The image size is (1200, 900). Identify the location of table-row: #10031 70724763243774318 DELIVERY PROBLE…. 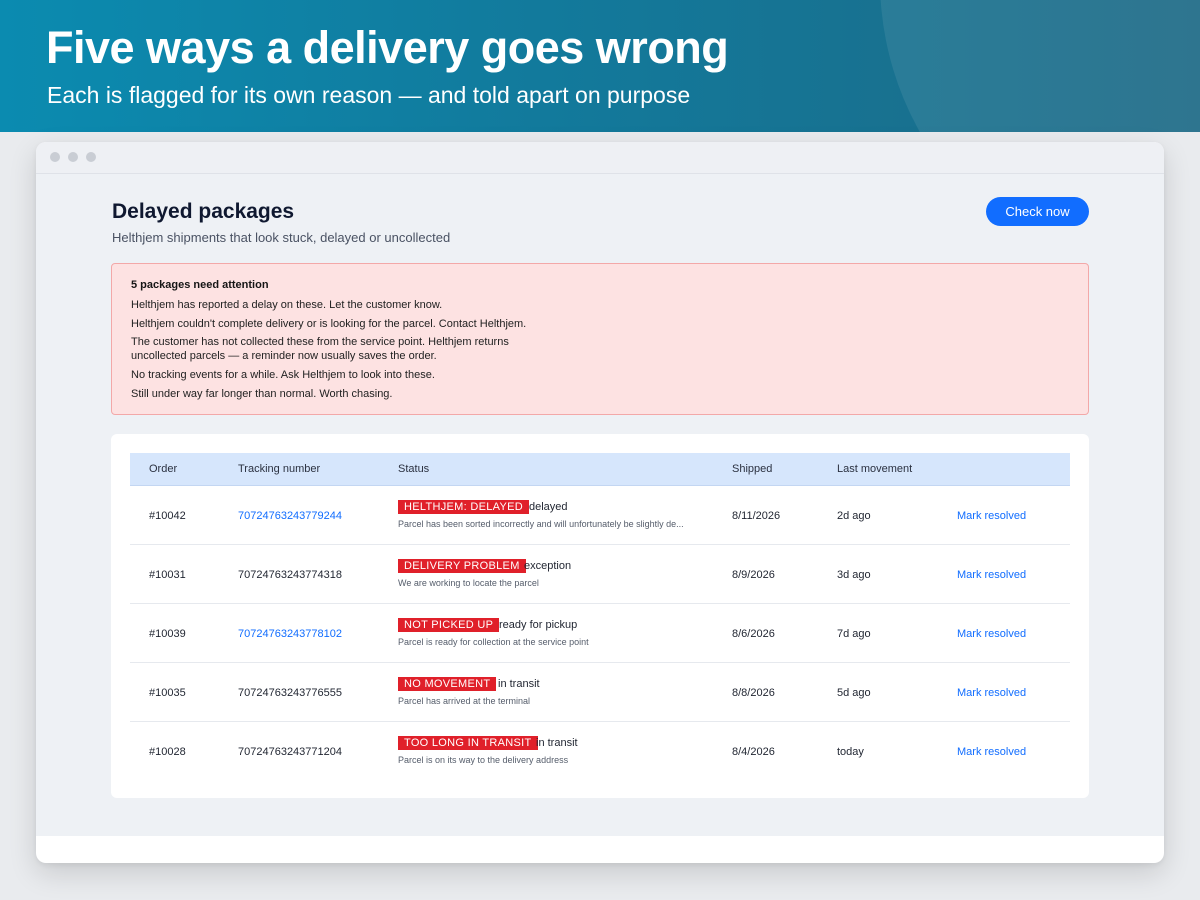
(600, 574).